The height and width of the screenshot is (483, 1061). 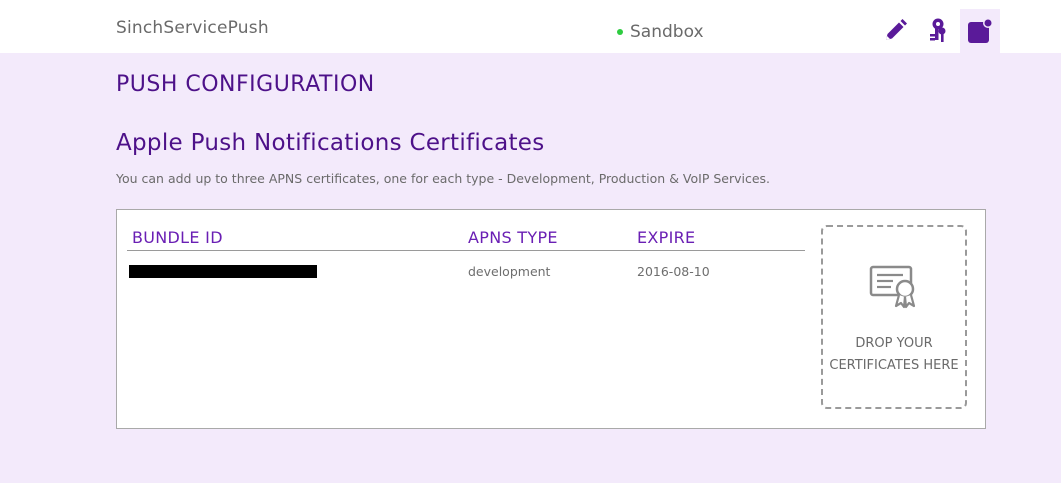 What do you see at coordinates (192, 28) in the screenshot?
I see `app-name: SinchServicePush` at bounding box center [192, 28].